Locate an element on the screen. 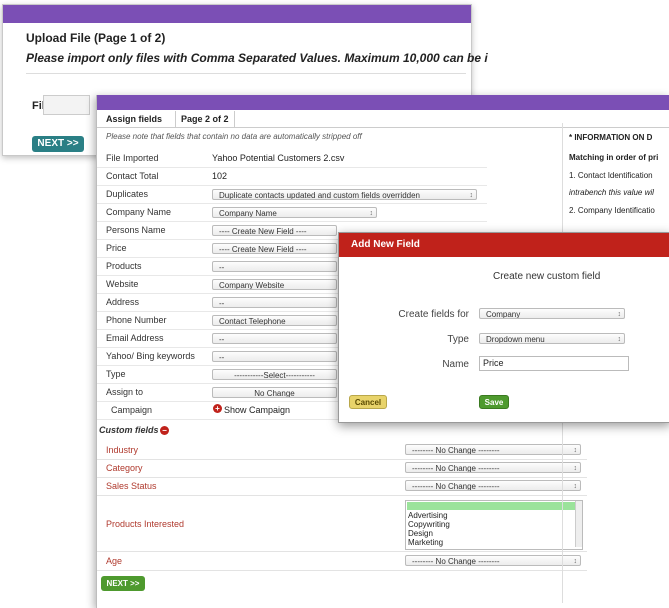  phone-number-select: Contact Telephone is located at coordinates (274, 320).